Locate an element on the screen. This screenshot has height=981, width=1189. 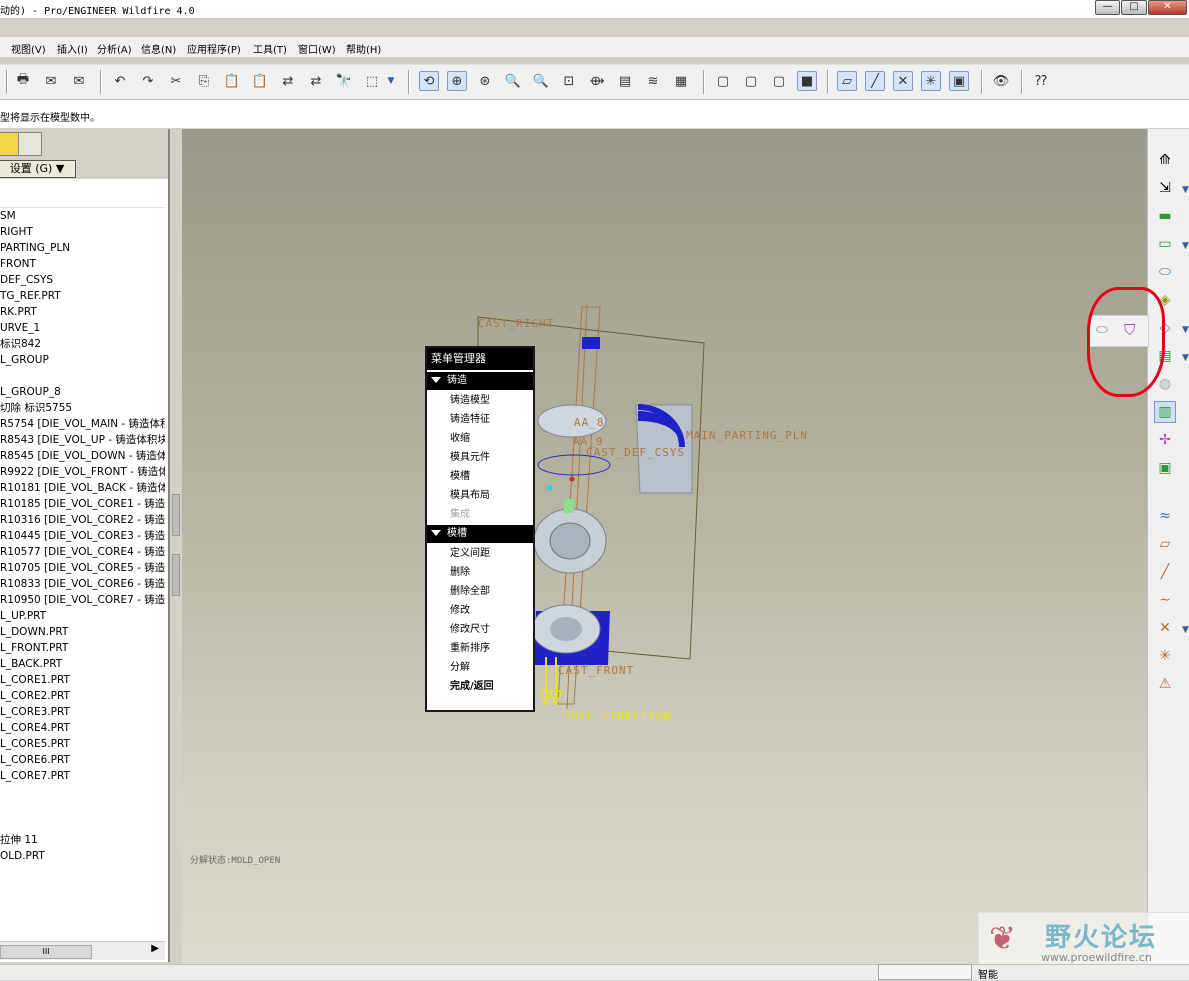
folder-tab-icon is located at coordinates (10, 144).